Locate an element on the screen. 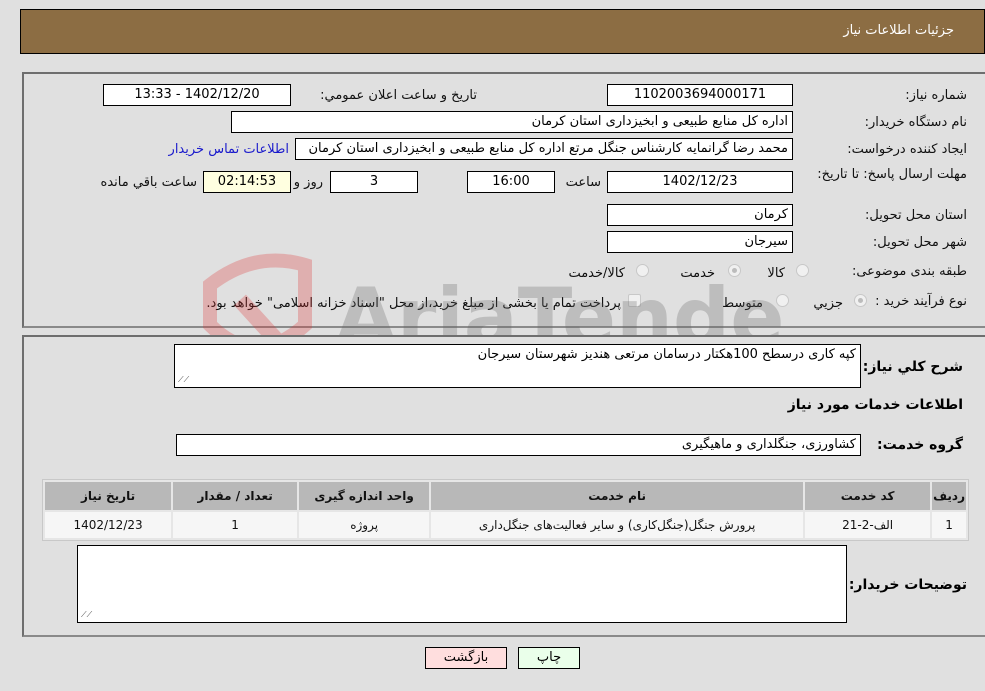 This screenshot has width=985, height=691. service-group-field: کشاورزی، جنگلداری و ماهیگیری is located at coordinates (518, 445).